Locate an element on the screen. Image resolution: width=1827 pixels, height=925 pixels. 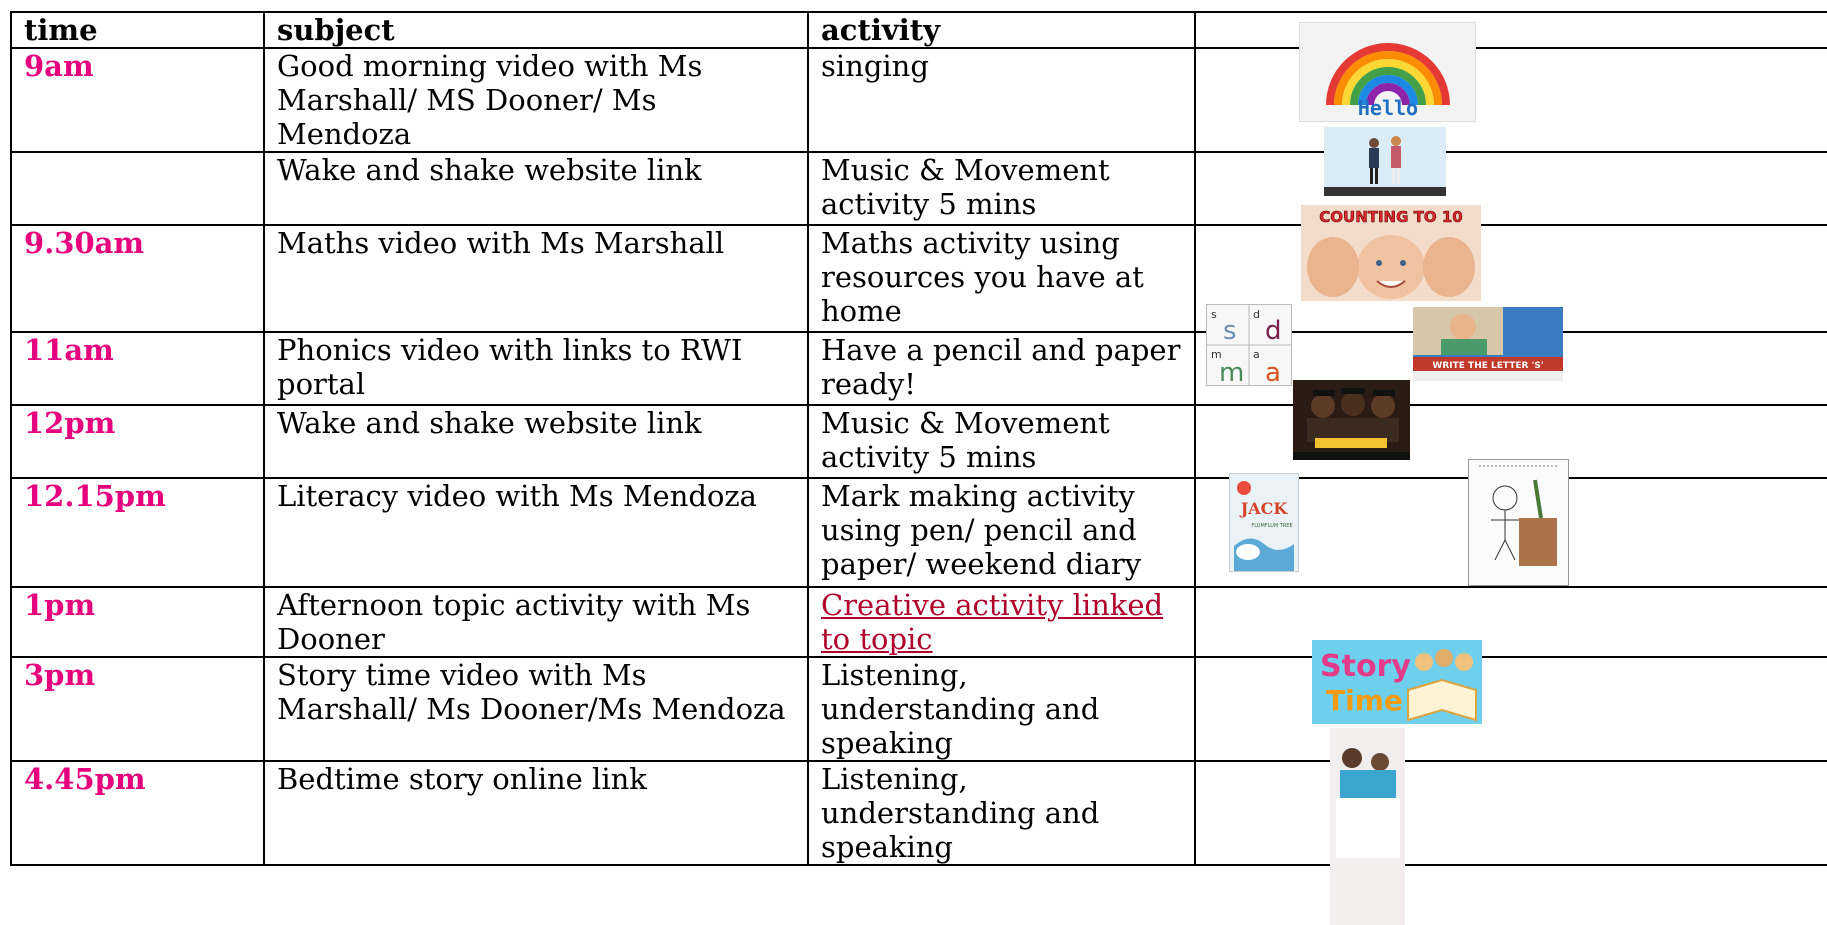
activity-cell: Have a pencil and paper ready! is located at coordinates (1001, 368).